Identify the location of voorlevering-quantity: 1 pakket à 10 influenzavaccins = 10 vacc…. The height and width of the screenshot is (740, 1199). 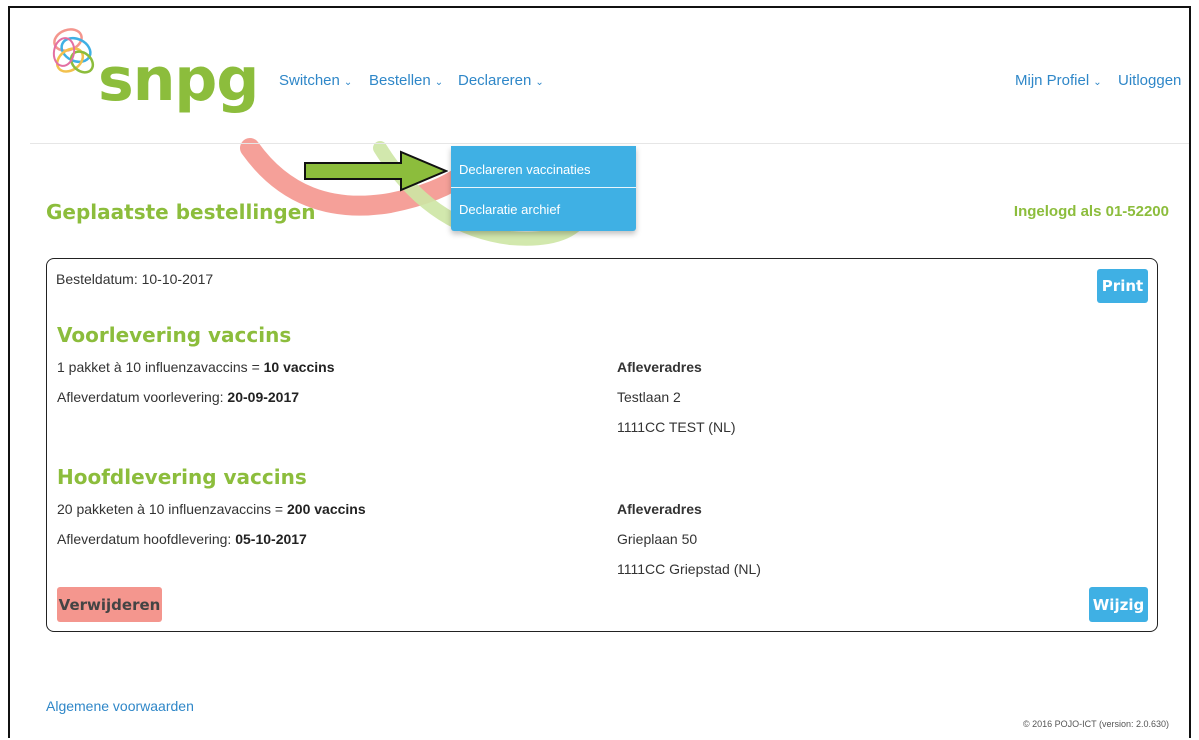
(196, 367).